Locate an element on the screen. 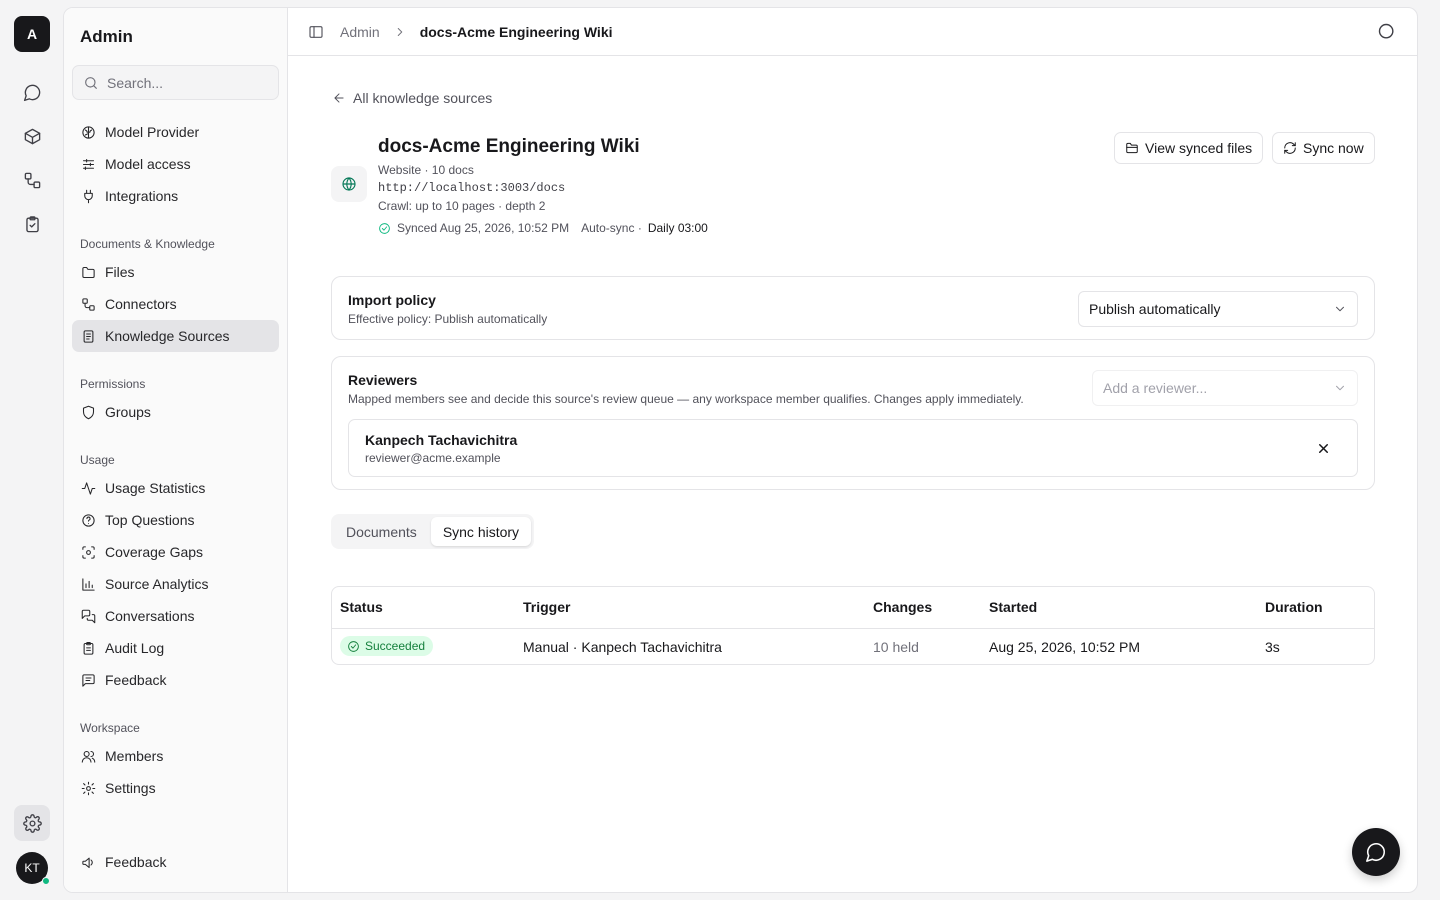 The height and width of the screenshot is (900, 1440). crawl-info: Crawl: up to 10 pages · depth 2 is located at coordinates (462, 206).